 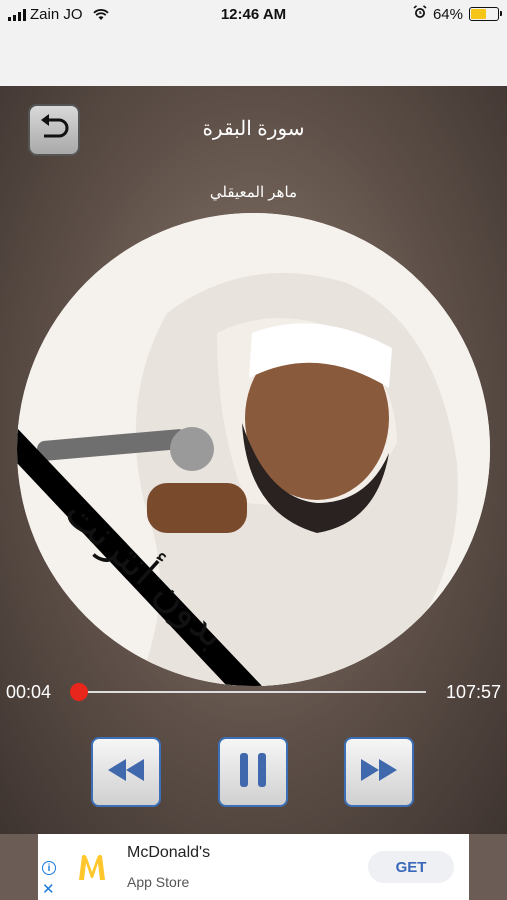 What do you see at coordinates (158, 882) in the screenshot?
I see `ad-store-label: App Store` at bounding box center [158, 882].